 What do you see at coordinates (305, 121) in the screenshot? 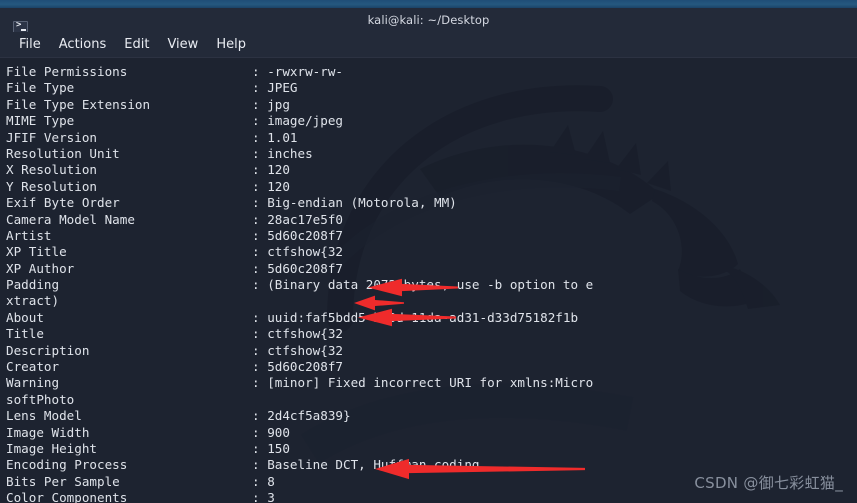
I see `exif-value: image/jpeg` at bounding box center [305, 121].